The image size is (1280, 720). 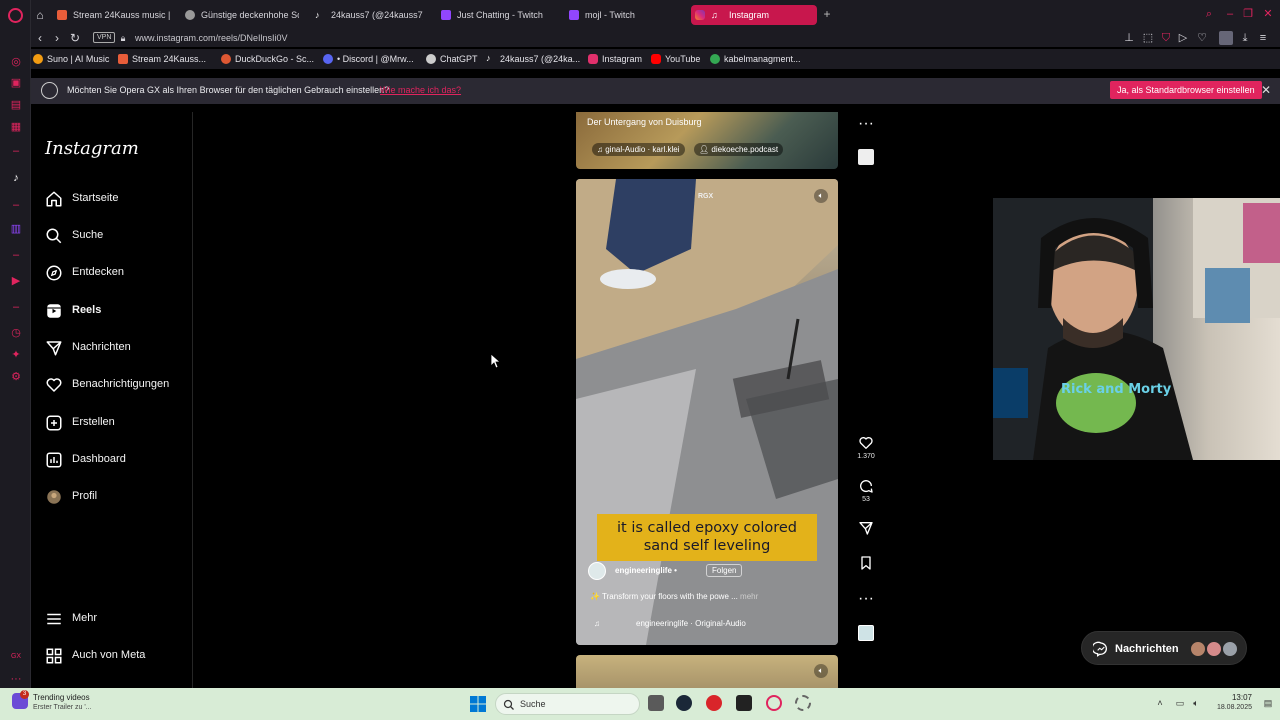 What do you see at coordinates (670, 623) in the screenshot?
I see `reel-audio: ♫ engineeringlife · Original-Audio` at bounding box center [670, 623].